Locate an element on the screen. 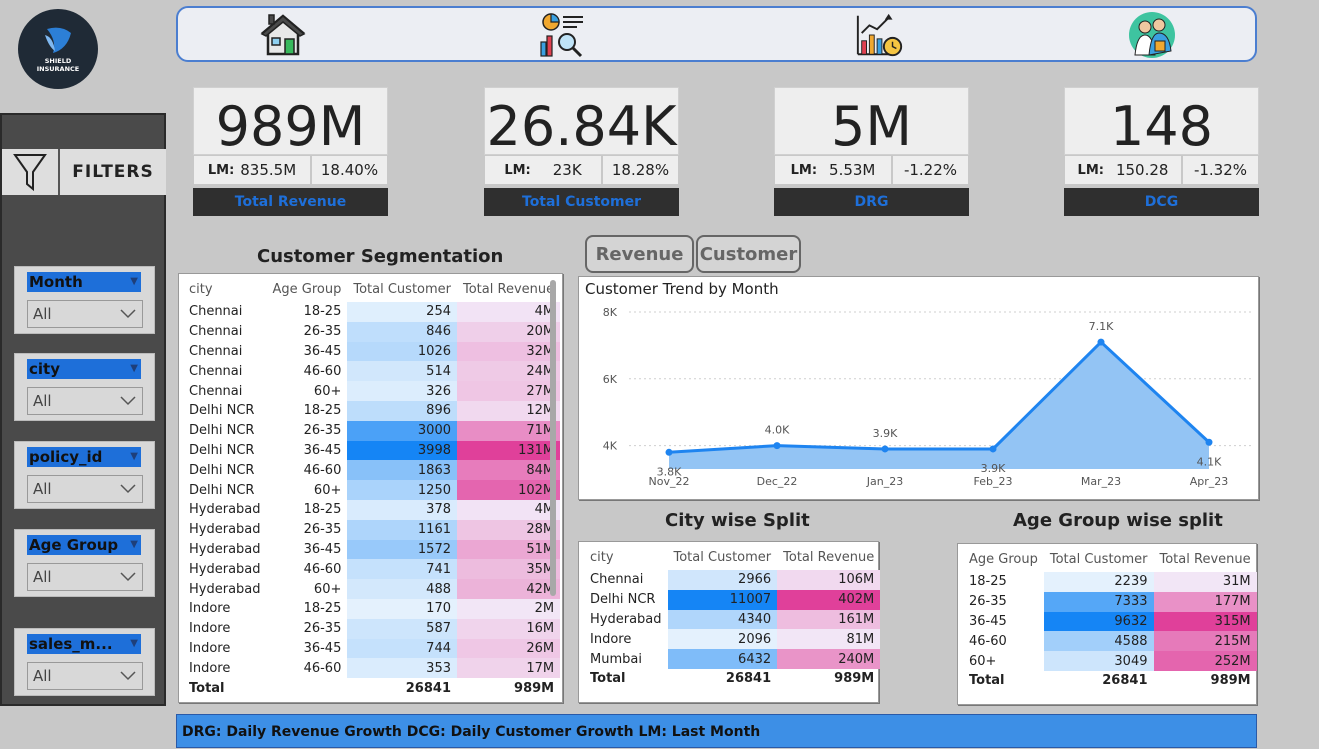 Image resolution: width=1319 pixels, height=749 pixels. table-row: Delhi NCR 11007 402M is located at coordinates (732, 599).